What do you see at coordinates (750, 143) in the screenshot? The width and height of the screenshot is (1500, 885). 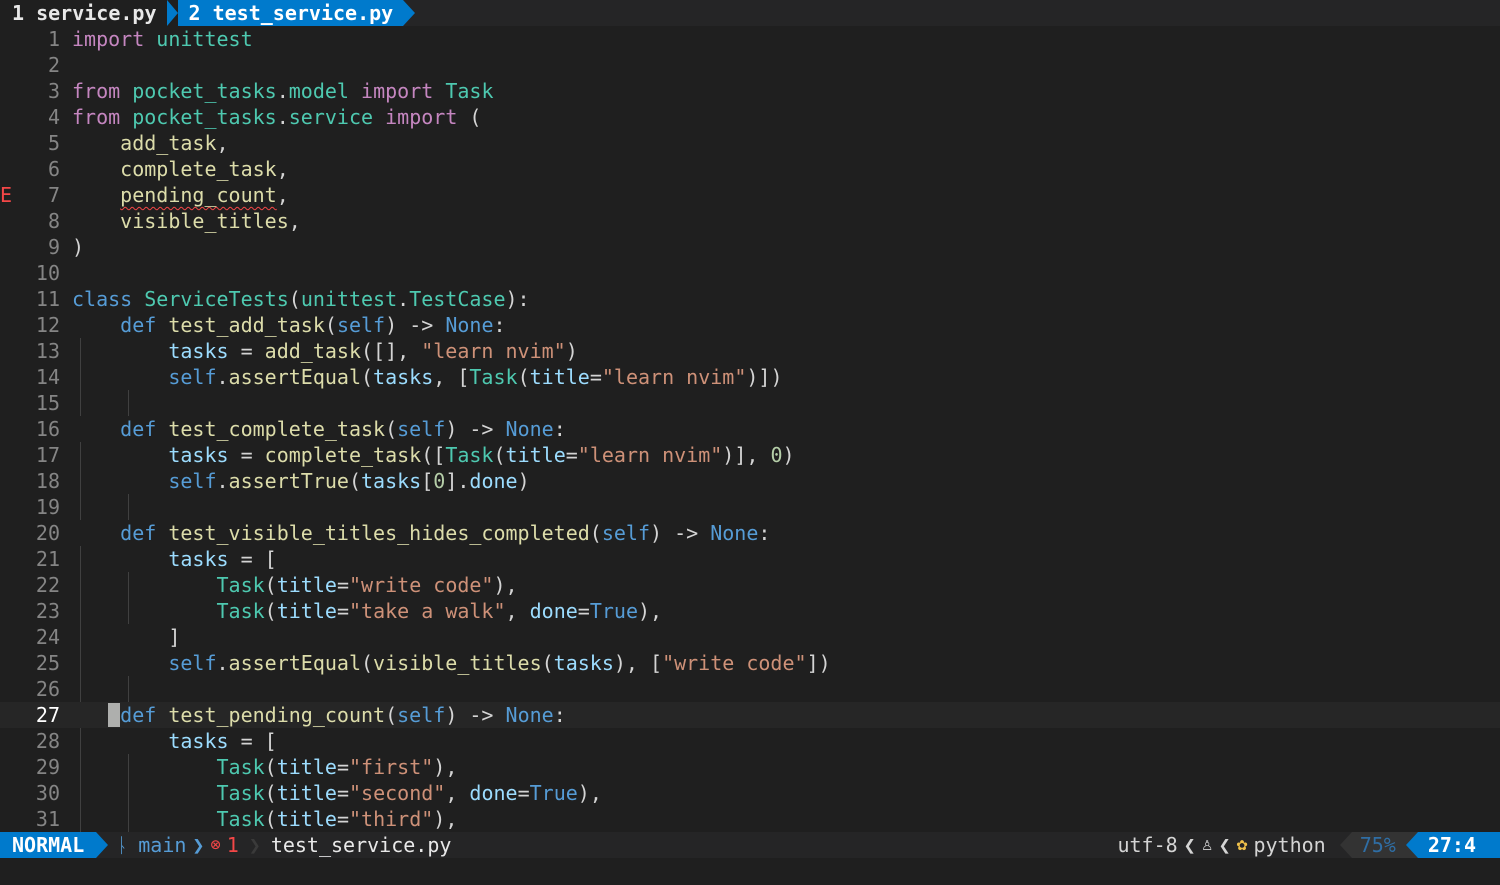 I see `code-line: 5 add_task,` at bounding box center [750, 143].